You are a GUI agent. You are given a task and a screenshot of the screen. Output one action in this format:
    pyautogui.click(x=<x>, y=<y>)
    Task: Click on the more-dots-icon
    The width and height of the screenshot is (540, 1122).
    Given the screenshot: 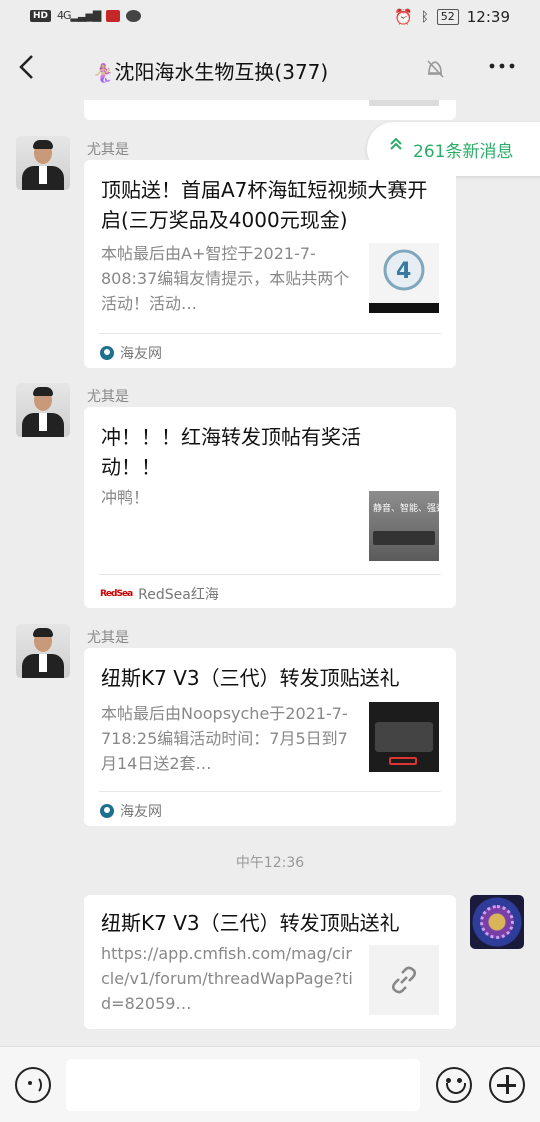 What is the action you would take?
    pyautogui.click(x=503, y=66)
    